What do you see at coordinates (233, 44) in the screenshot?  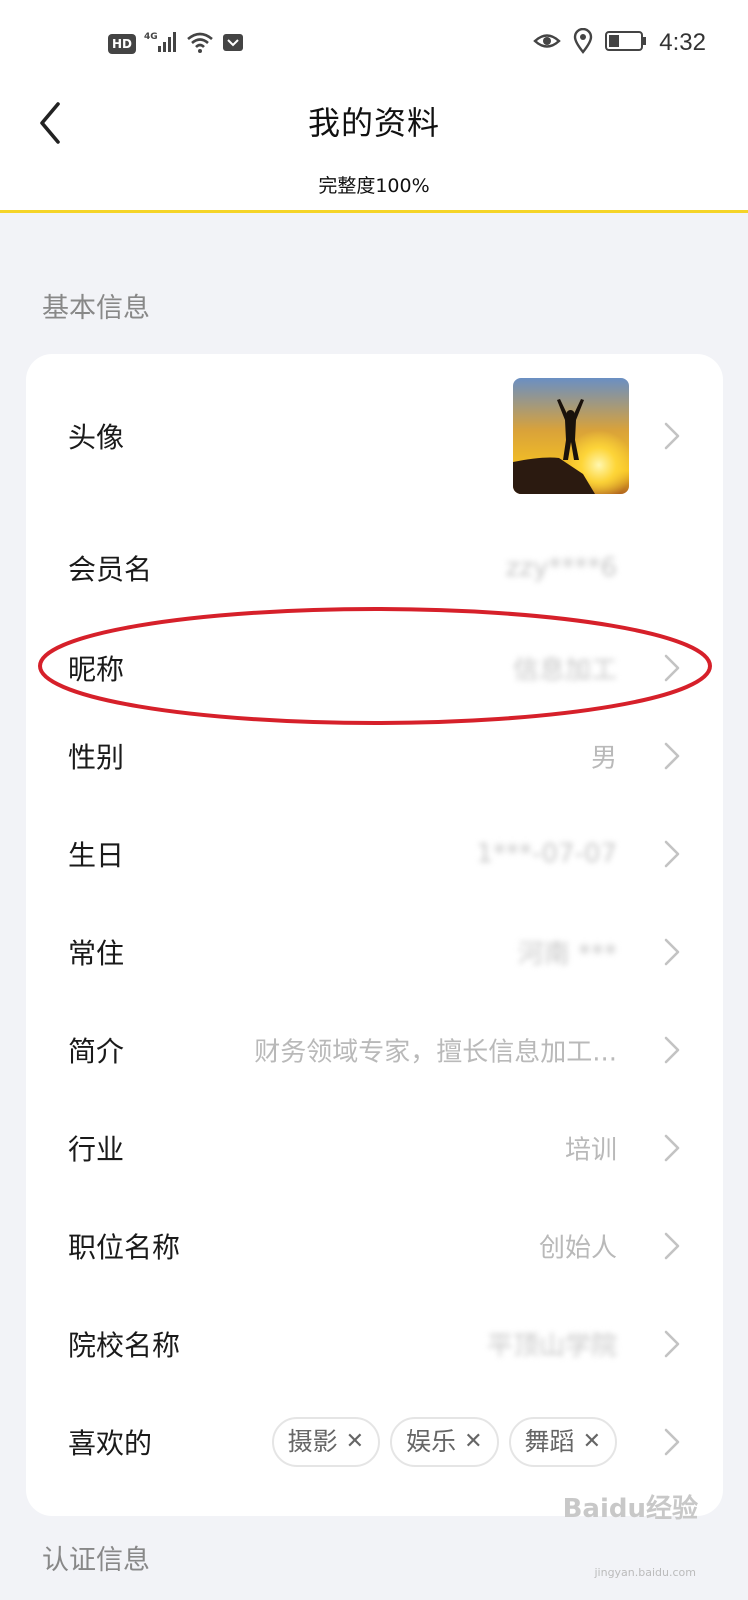 I see `app-notification-icon` at bounding box center [233, 44].